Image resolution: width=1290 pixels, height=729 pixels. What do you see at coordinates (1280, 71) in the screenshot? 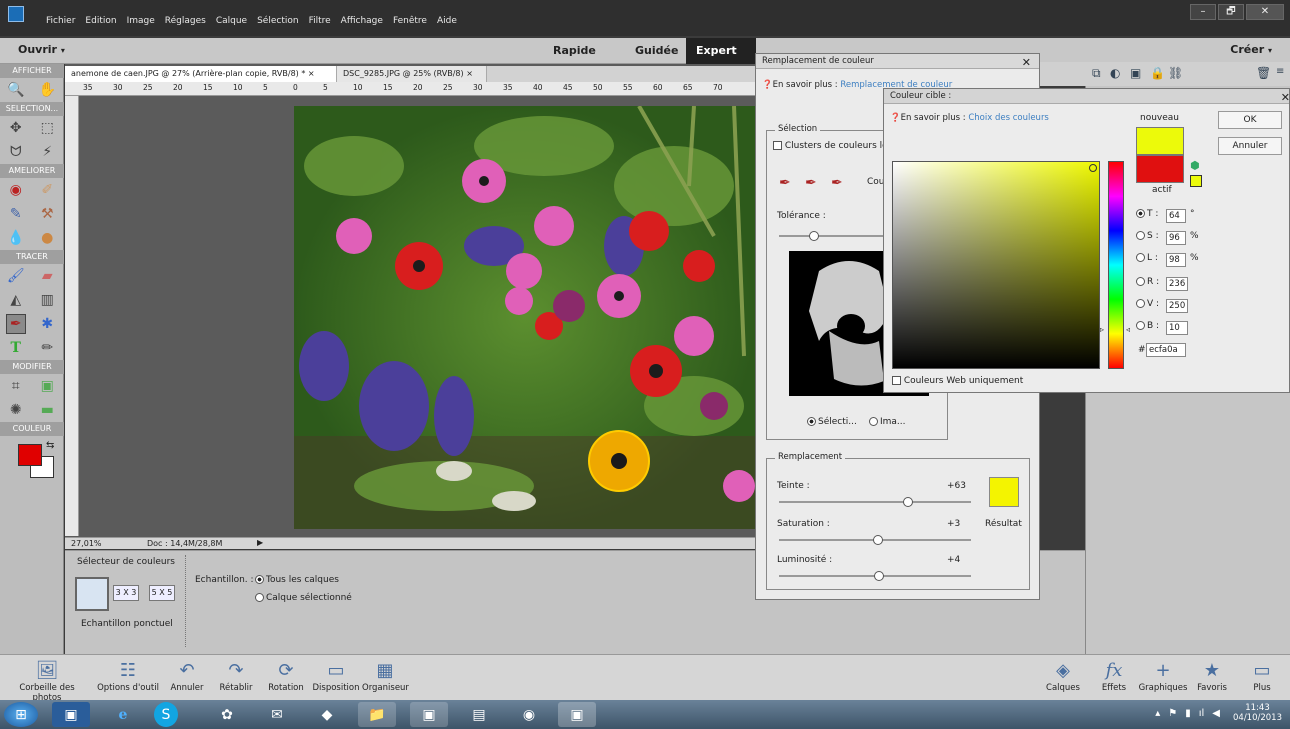
I see `panel-menu-icon: ≡` at bounding box center [1280, 71].